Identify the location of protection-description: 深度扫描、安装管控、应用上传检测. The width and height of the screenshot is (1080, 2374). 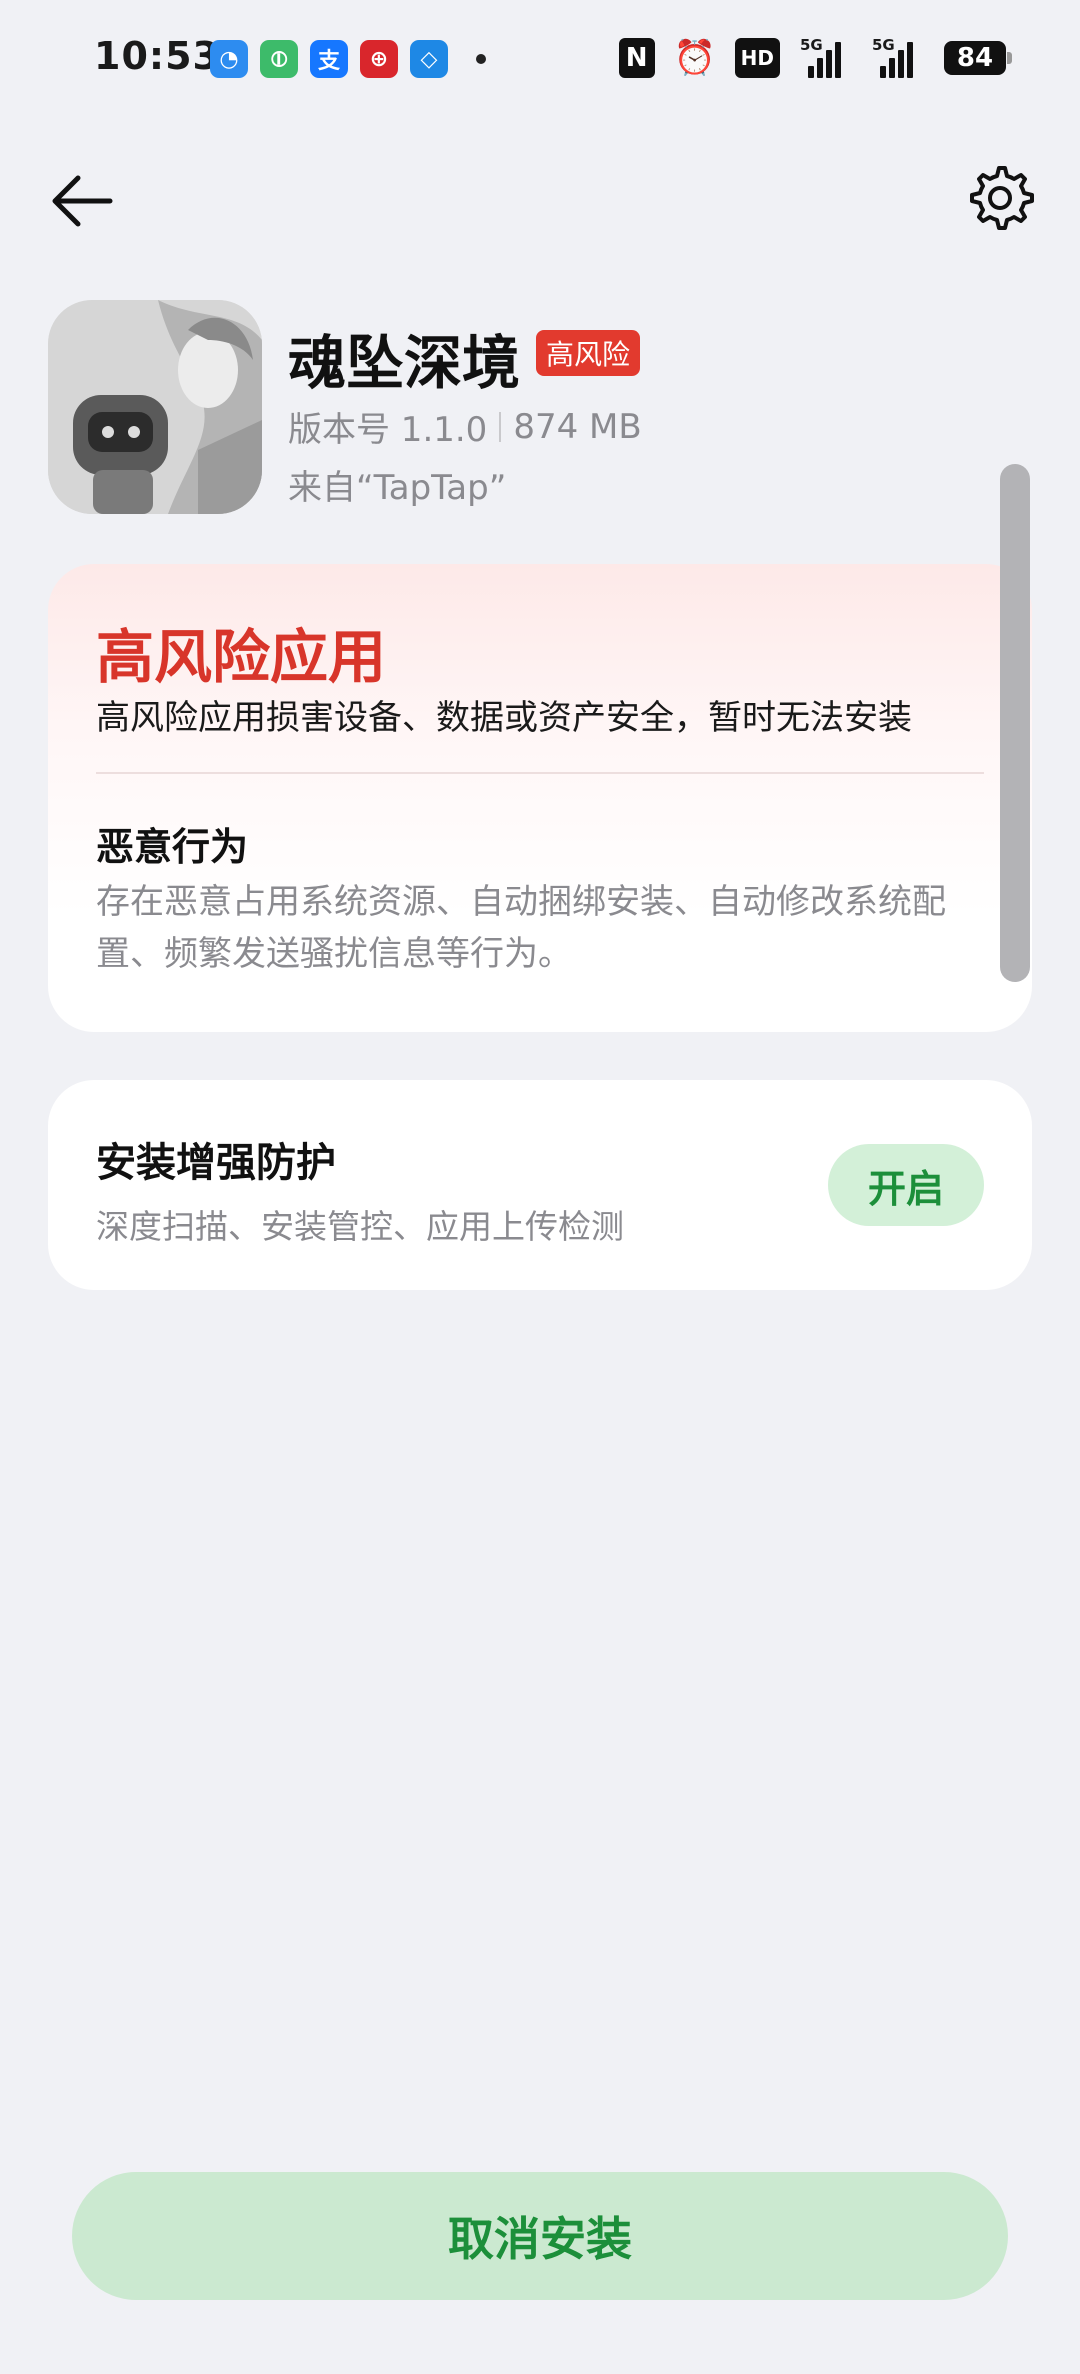
(360, 1226).